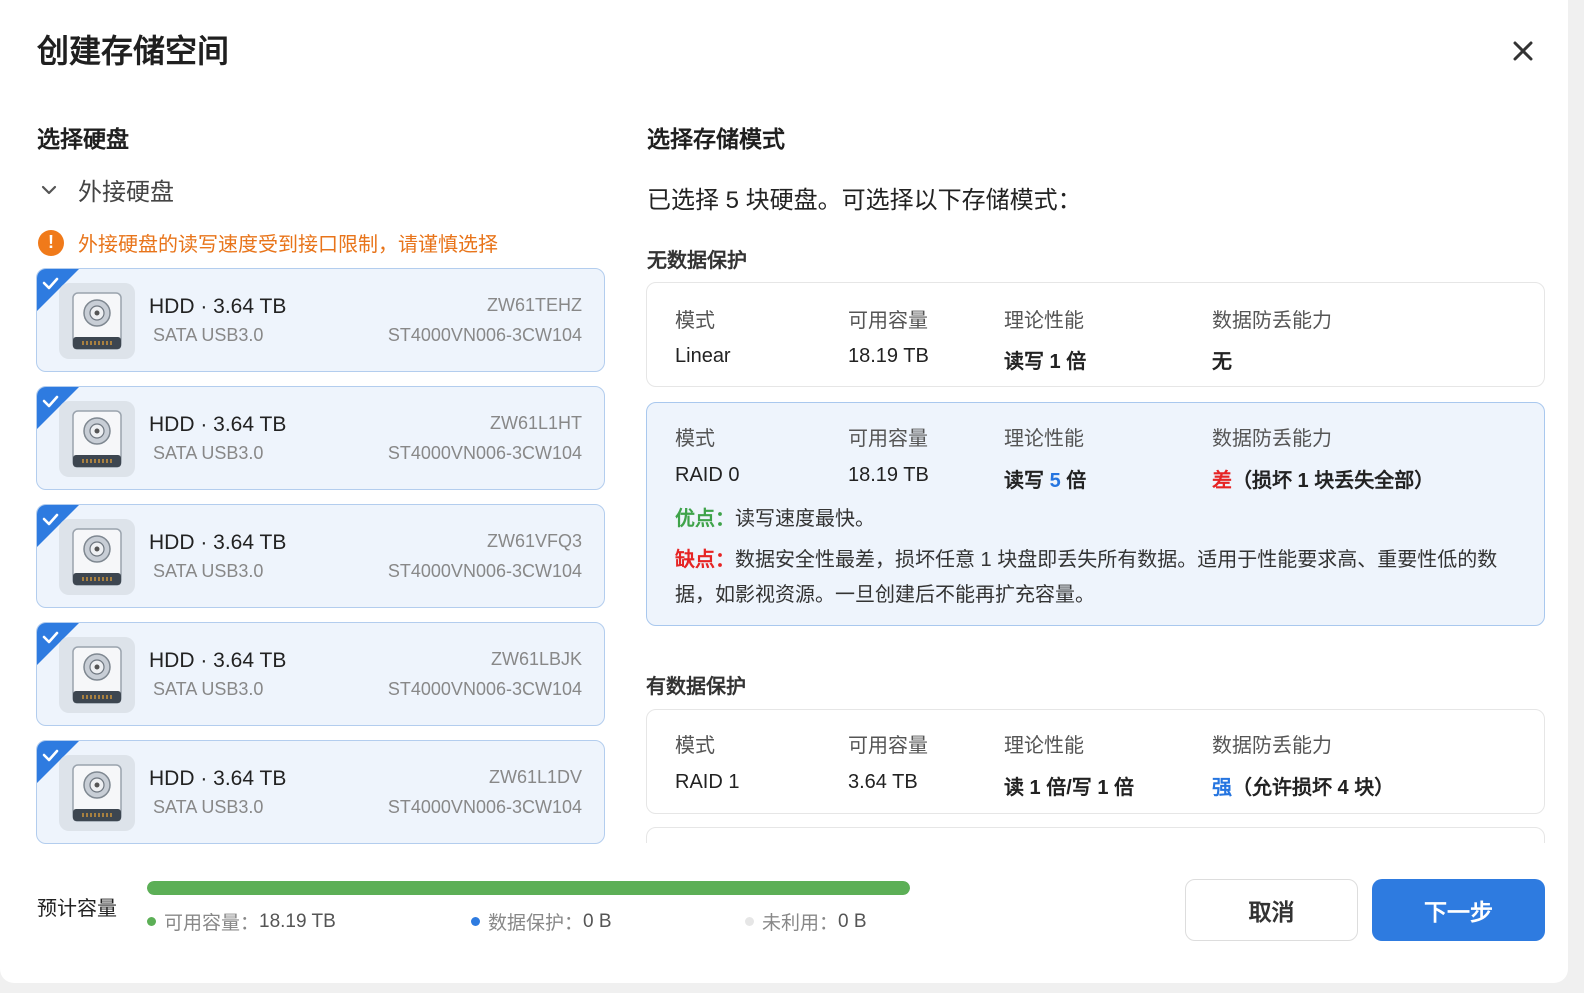 This screenshot has width=1584, height=993. Describe the element at coordinates (534, 541) in the screenshot. I see `disk-serial: ZW61VFQ3` at that location.